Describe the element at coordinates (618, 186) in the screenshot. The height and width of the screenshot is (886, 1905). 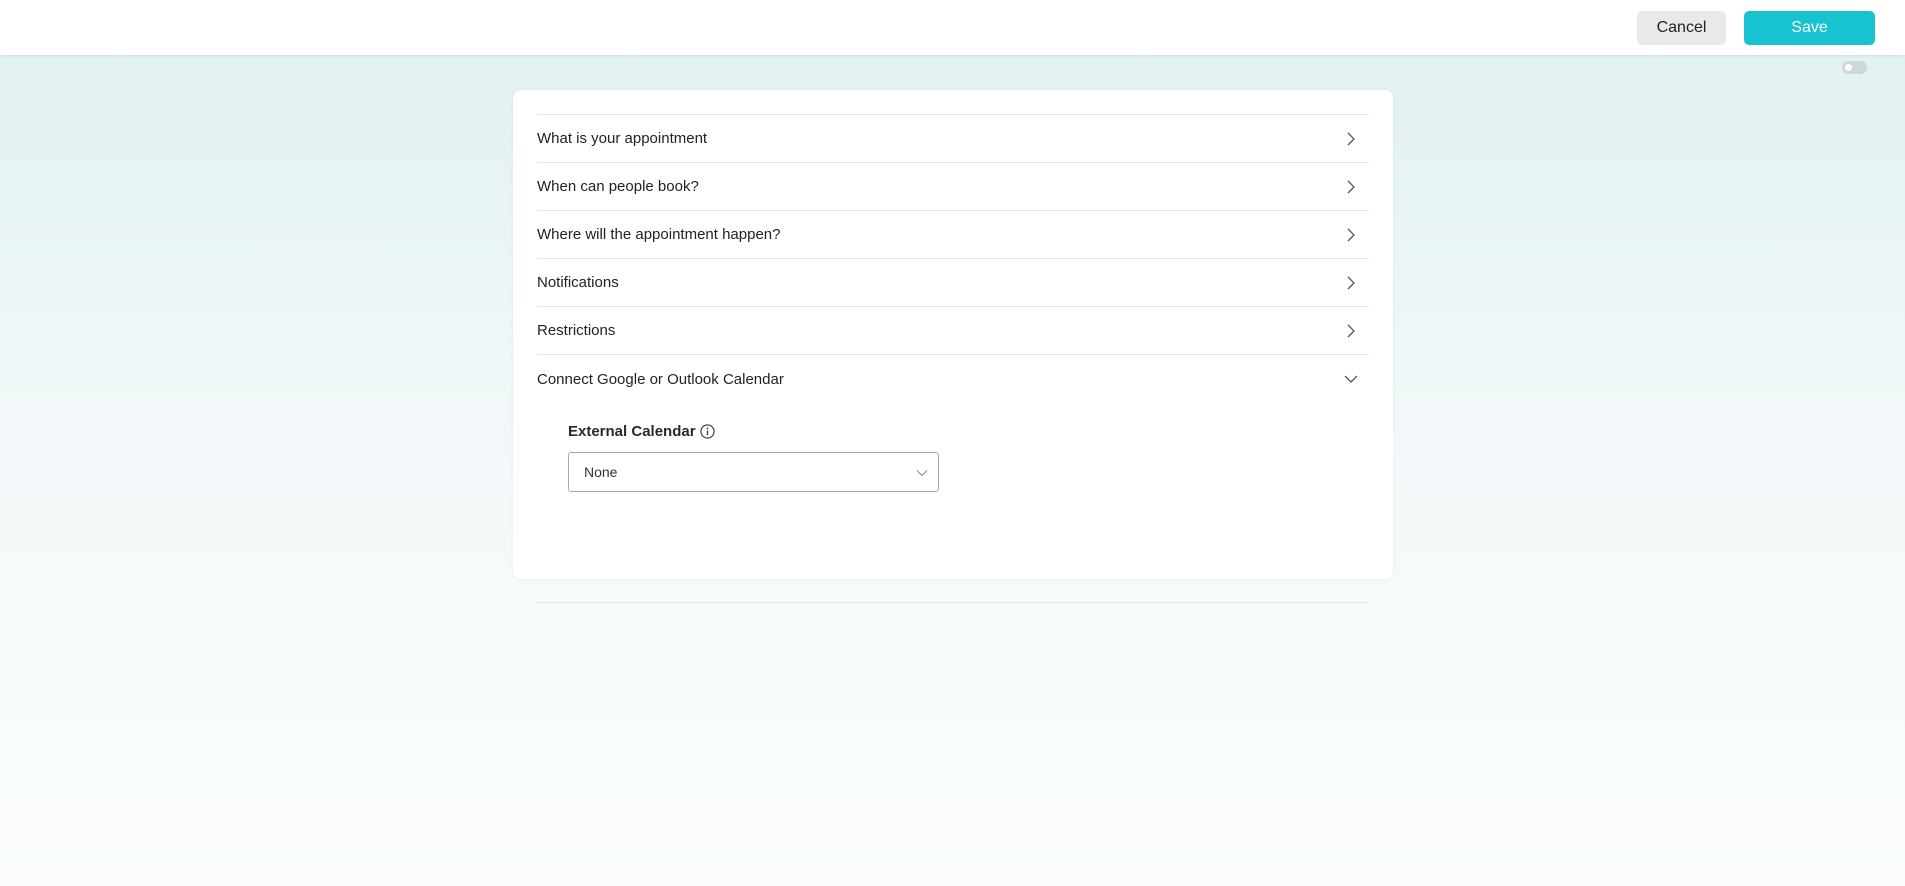
I see `accordion-item-label: When can people book?` at that location.